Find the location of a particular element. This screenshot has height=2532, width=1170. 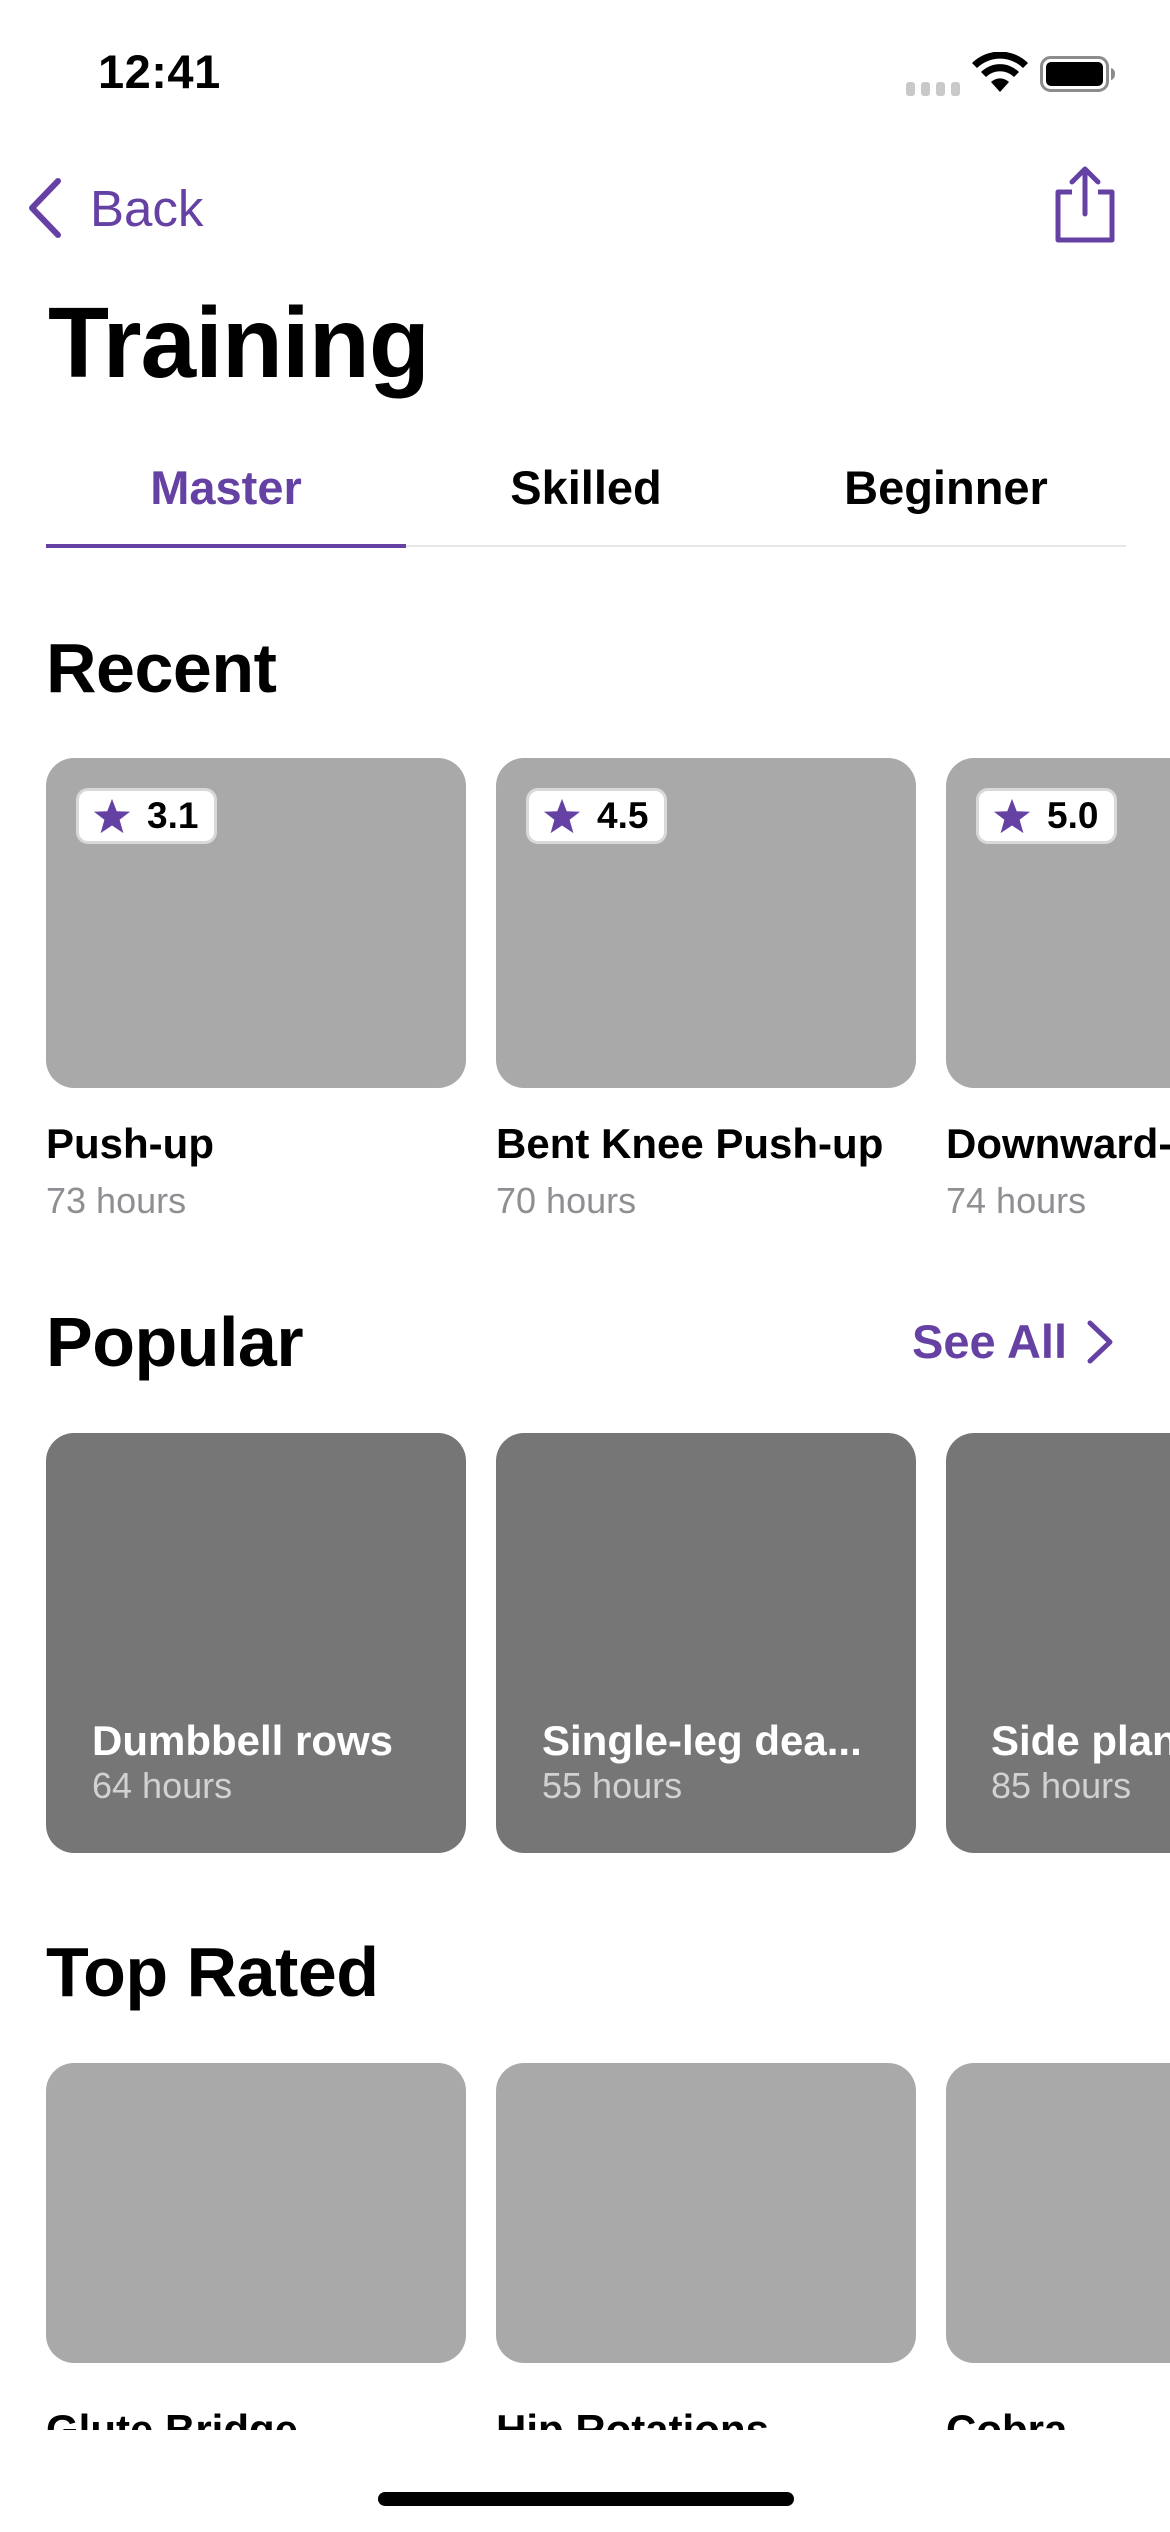

rating-badge: 5.0 is located at coordinates (1047, 816).